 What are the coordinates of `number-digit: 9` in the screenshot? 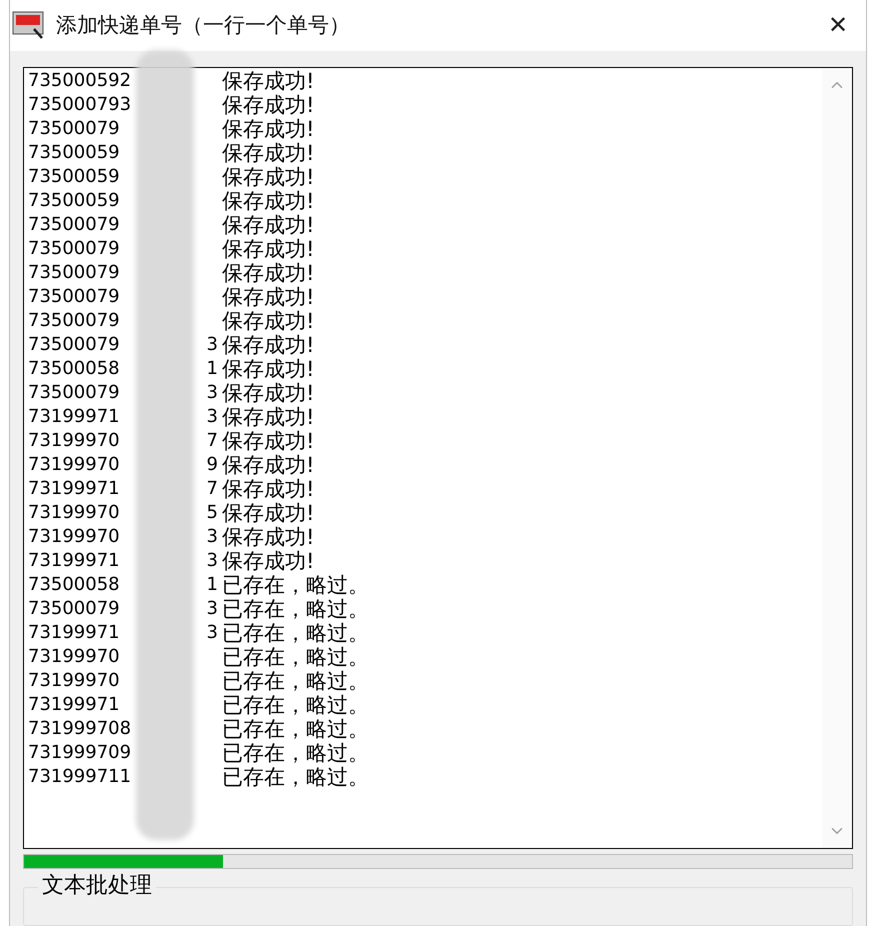 It's located at (212, 464).